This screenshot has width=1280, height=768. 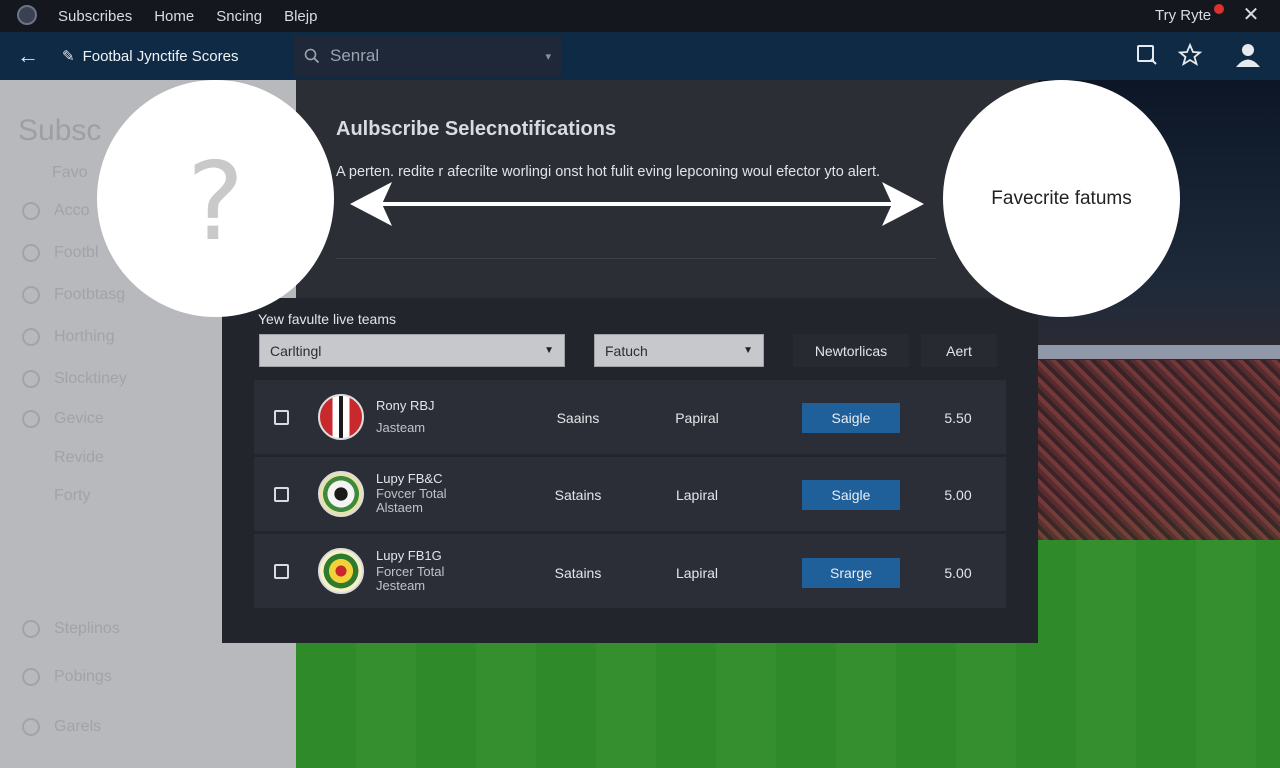 I want to click on header-bar: ← ✎ Footbal Jynctife Scores Senral ▾, so click(x=640, y=56).